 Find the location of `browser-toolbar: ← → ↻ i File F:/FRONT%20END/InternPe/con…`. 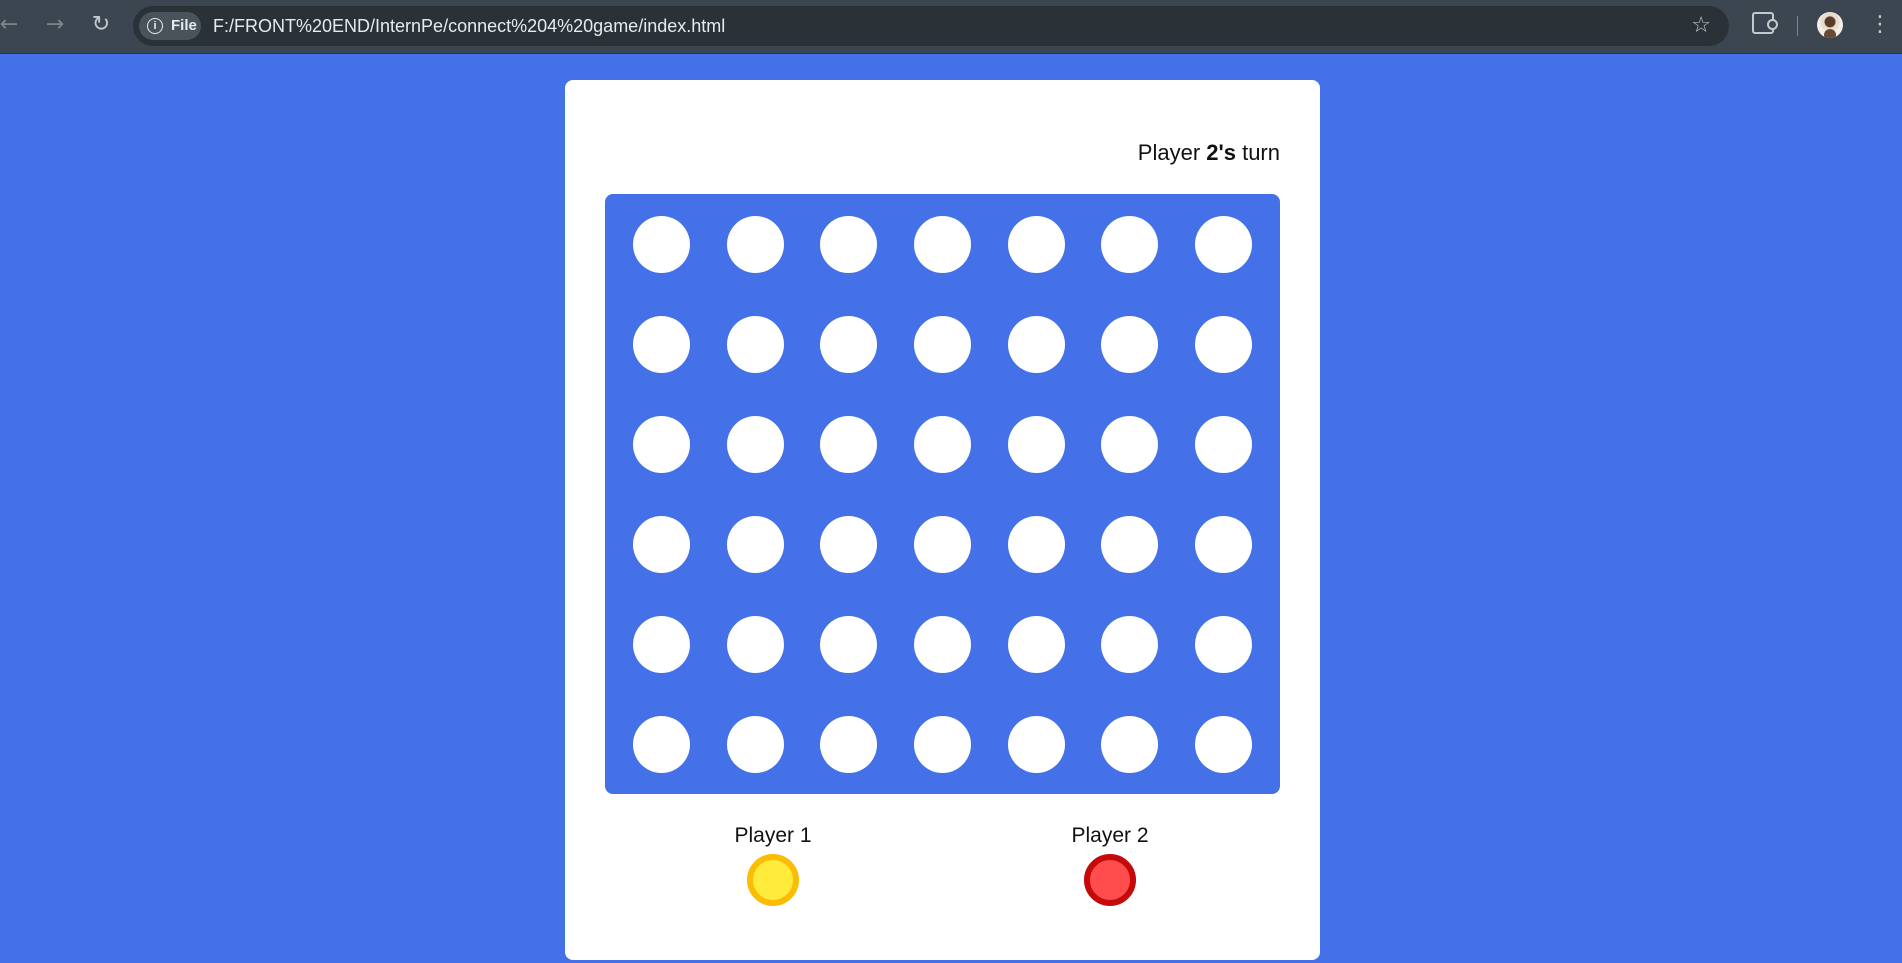

browser-toolbar: ← → ↻ i File F:/FRONT%20END/InternPe/con… is located at coordinates (951, 27).